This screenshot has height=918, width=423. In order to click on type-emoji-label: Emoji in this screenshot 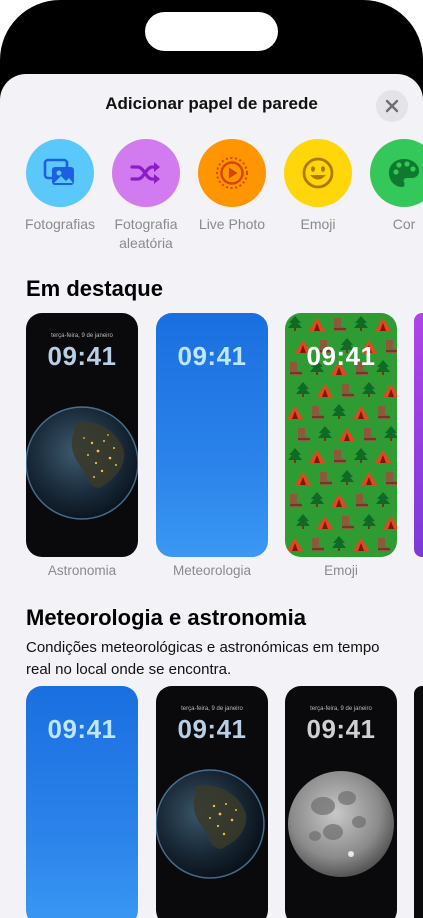, I will do `click(318, 224)`.